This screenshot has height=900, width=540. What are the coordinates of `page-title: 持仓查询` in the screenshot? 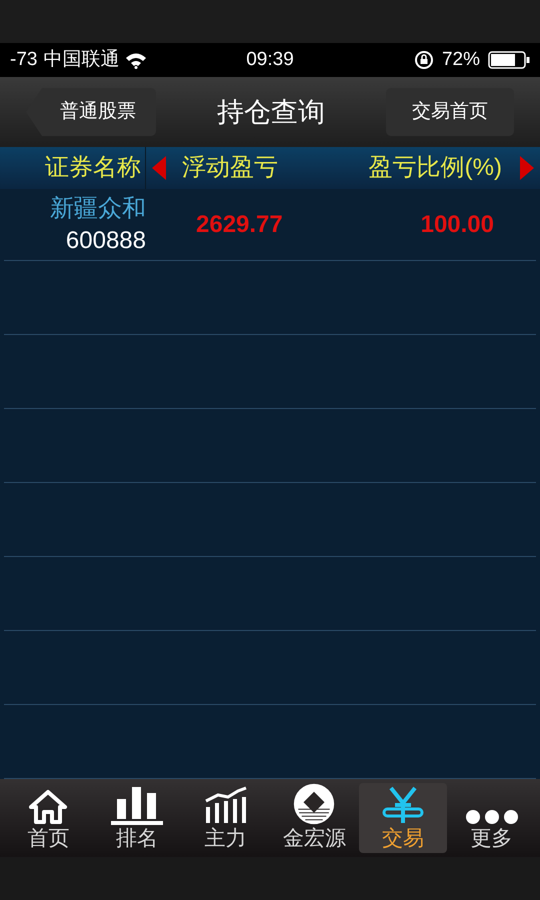 It's located at (271, 112).